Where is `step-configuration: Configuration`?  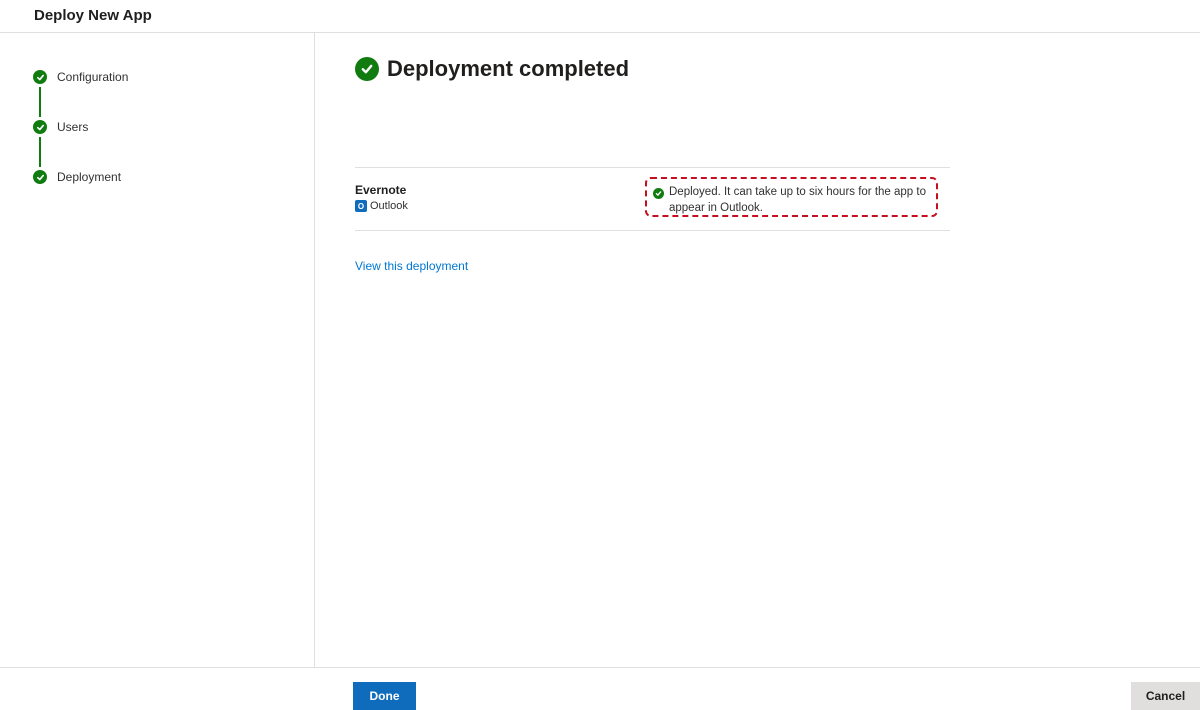 step-configuration: Configuration is located at coordinates (80, 77).